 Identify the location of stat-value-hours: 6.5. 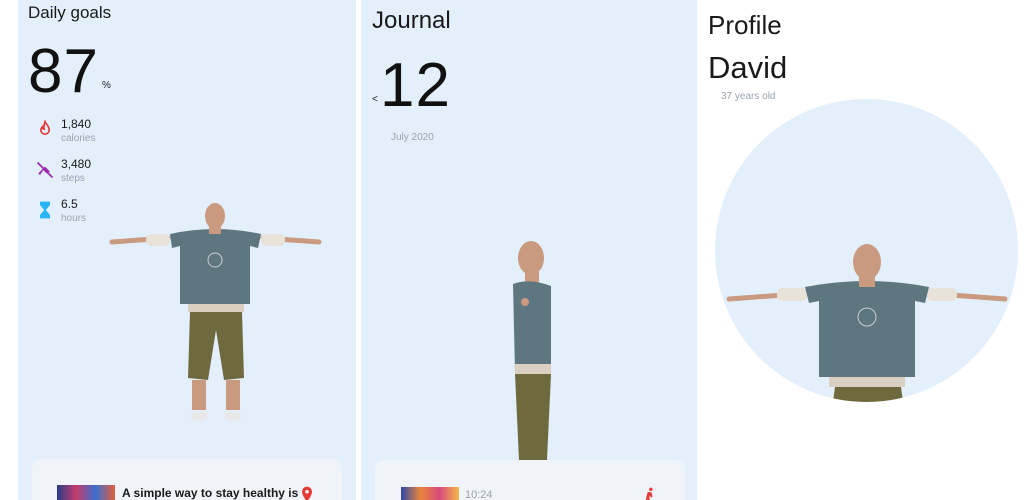
(69, 204).